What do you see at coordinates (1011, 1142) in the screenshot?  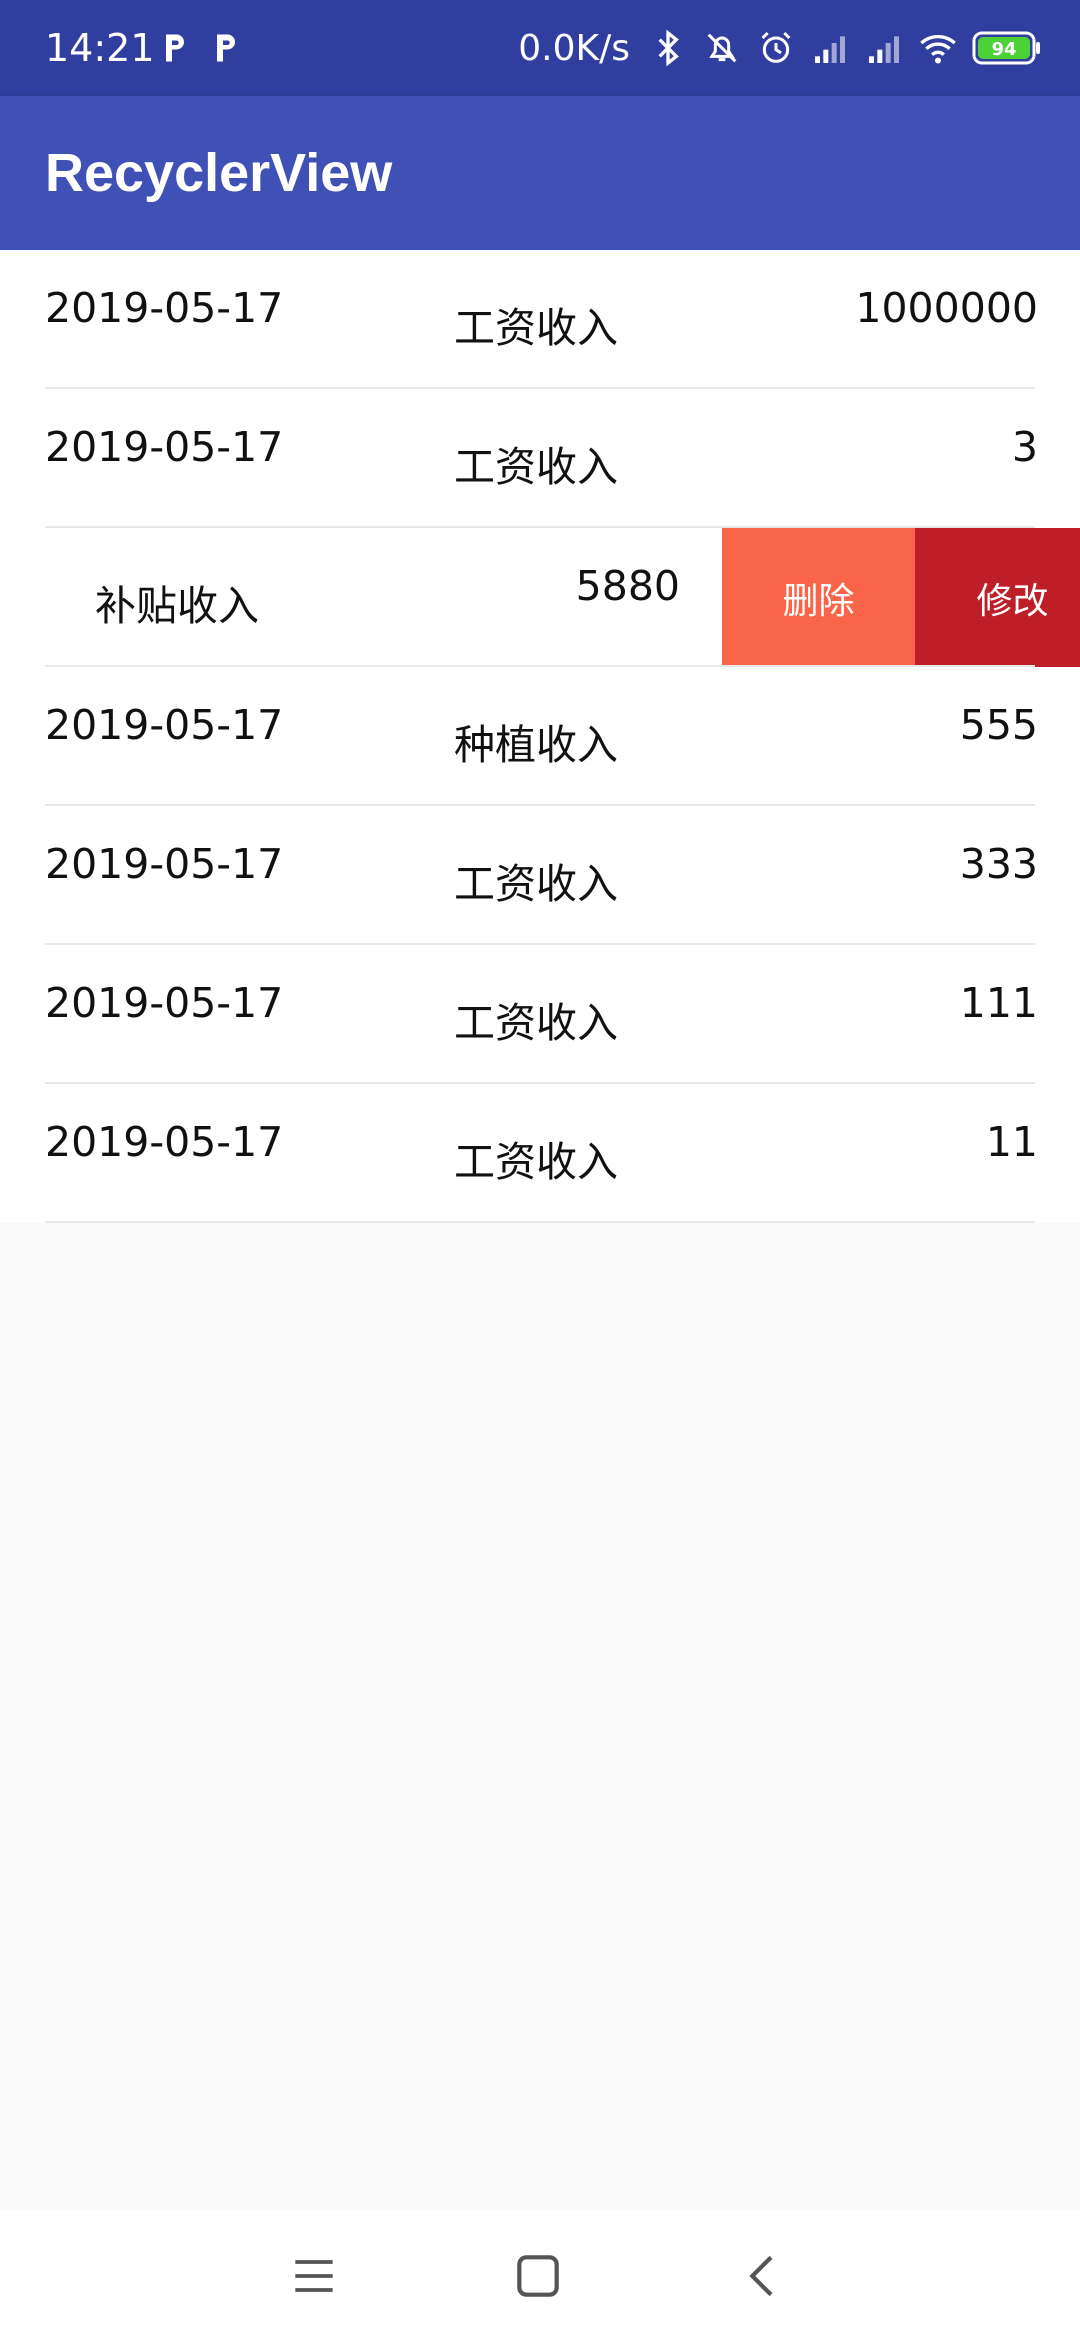 I see `record-amount: 11` at bounding box center [1011, 1142].